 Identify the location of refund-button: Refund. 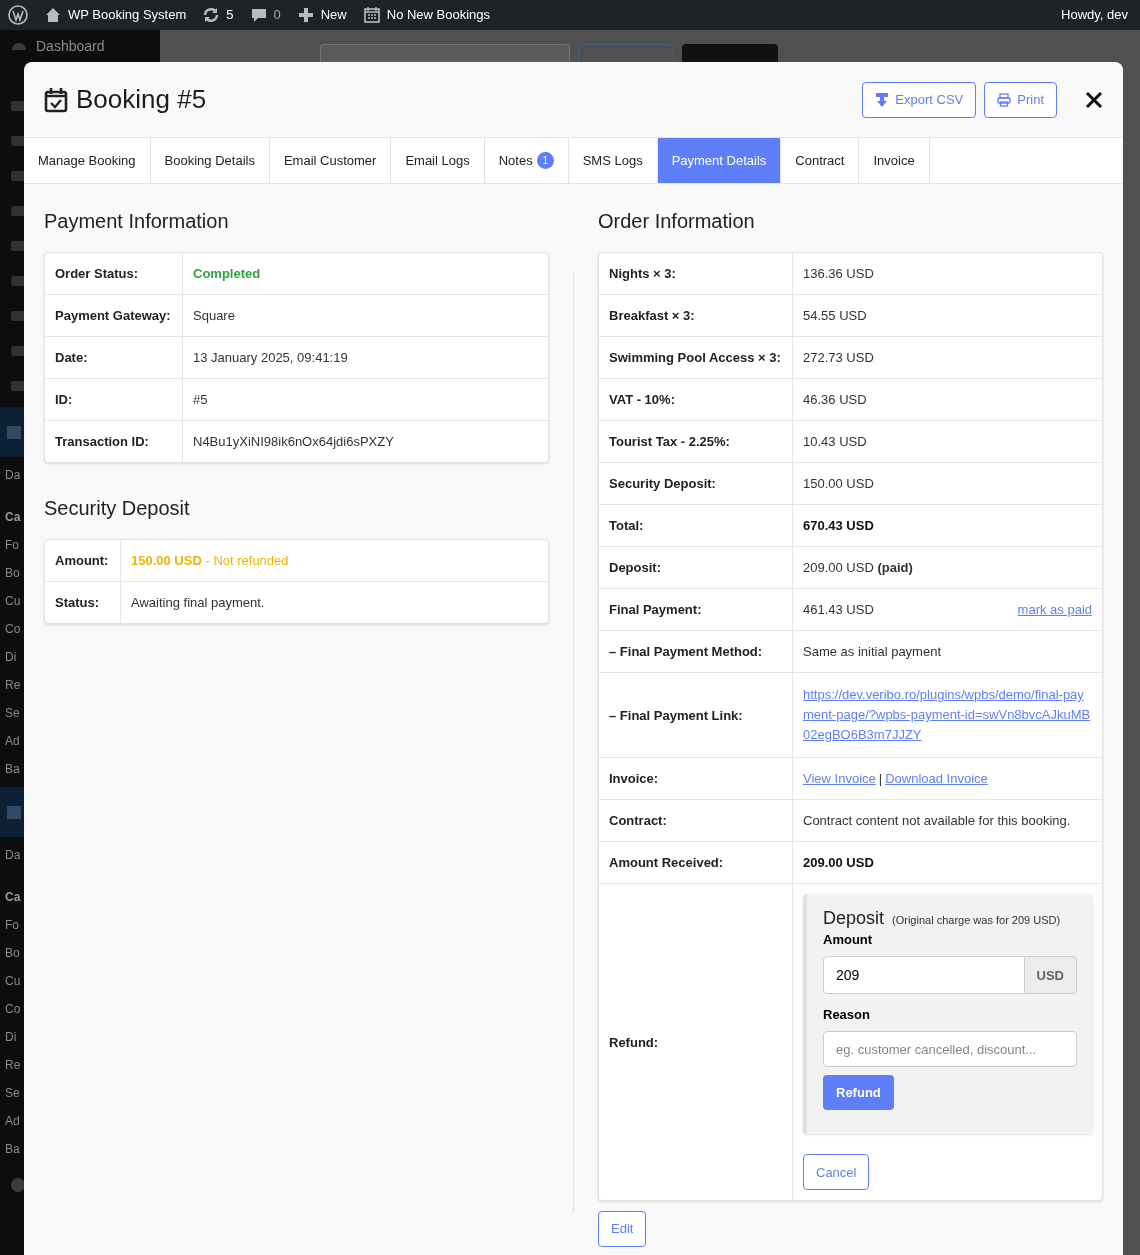
(858, 1092).